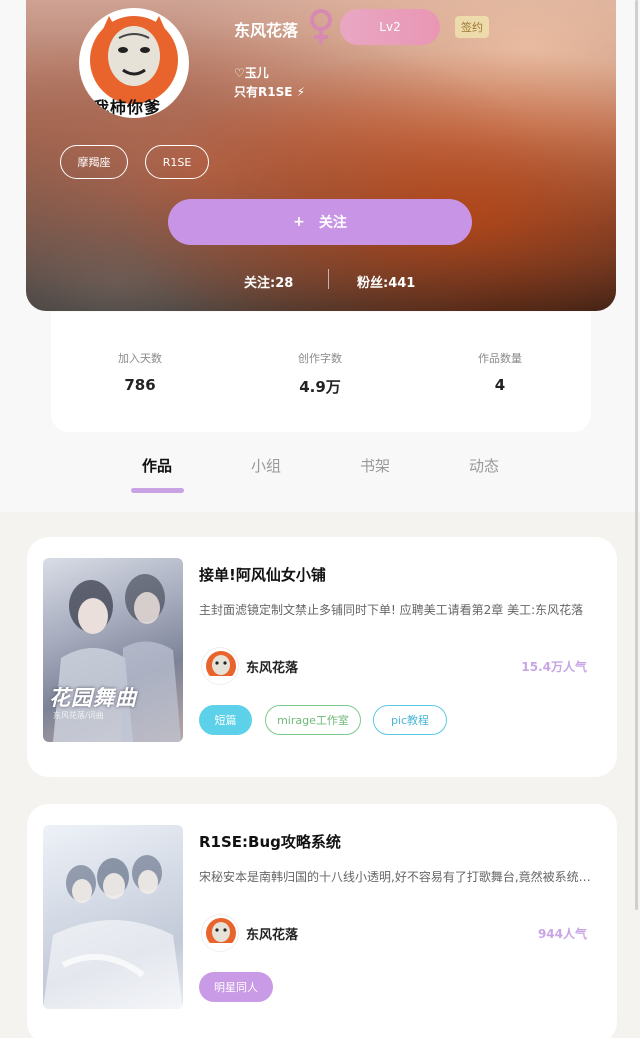  I want to click on book-cover: 花园舞曲 东风花落/词曲, so click(113, 650).